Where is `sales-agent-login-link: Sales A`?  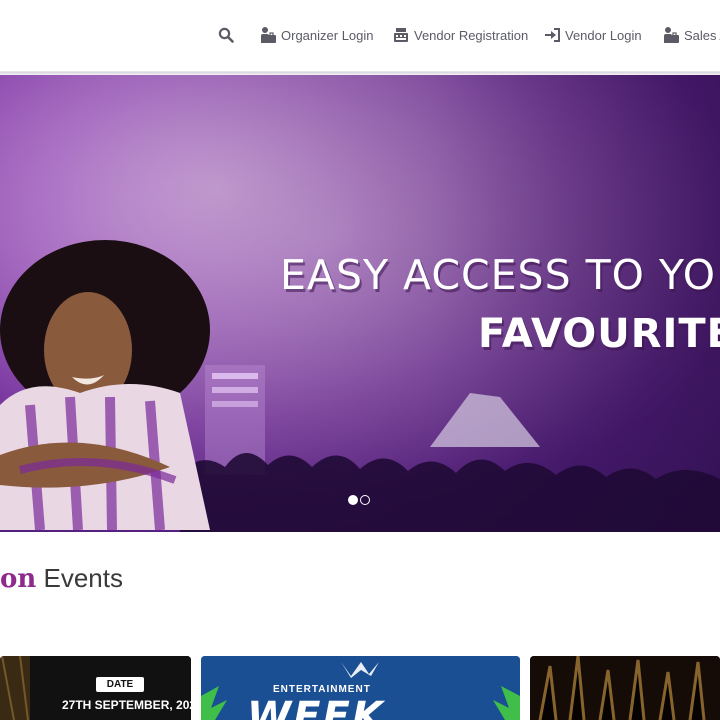
sales-agent-login-link: Sales A is located at coordinates (691, 35).